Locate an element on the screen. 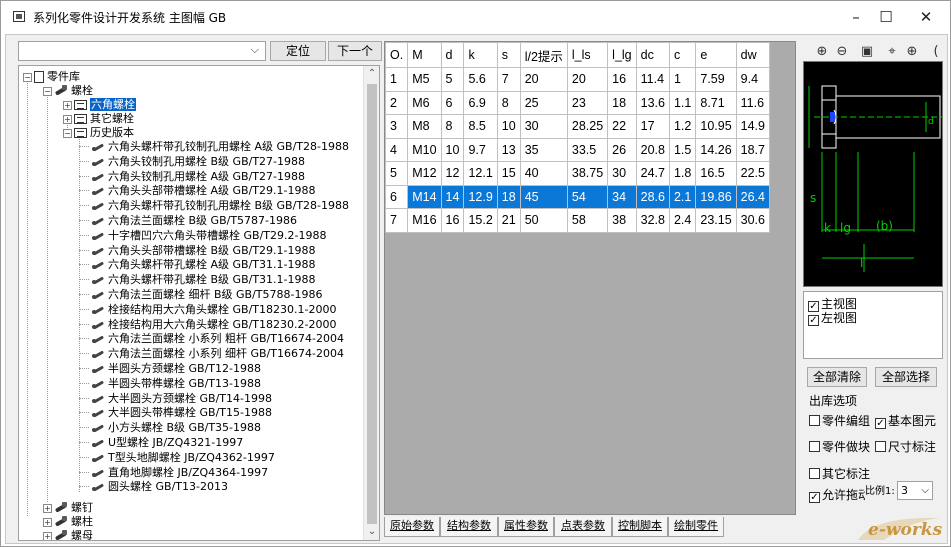  scale-select: 3 ⌵ is located at coordinates (915, 490).